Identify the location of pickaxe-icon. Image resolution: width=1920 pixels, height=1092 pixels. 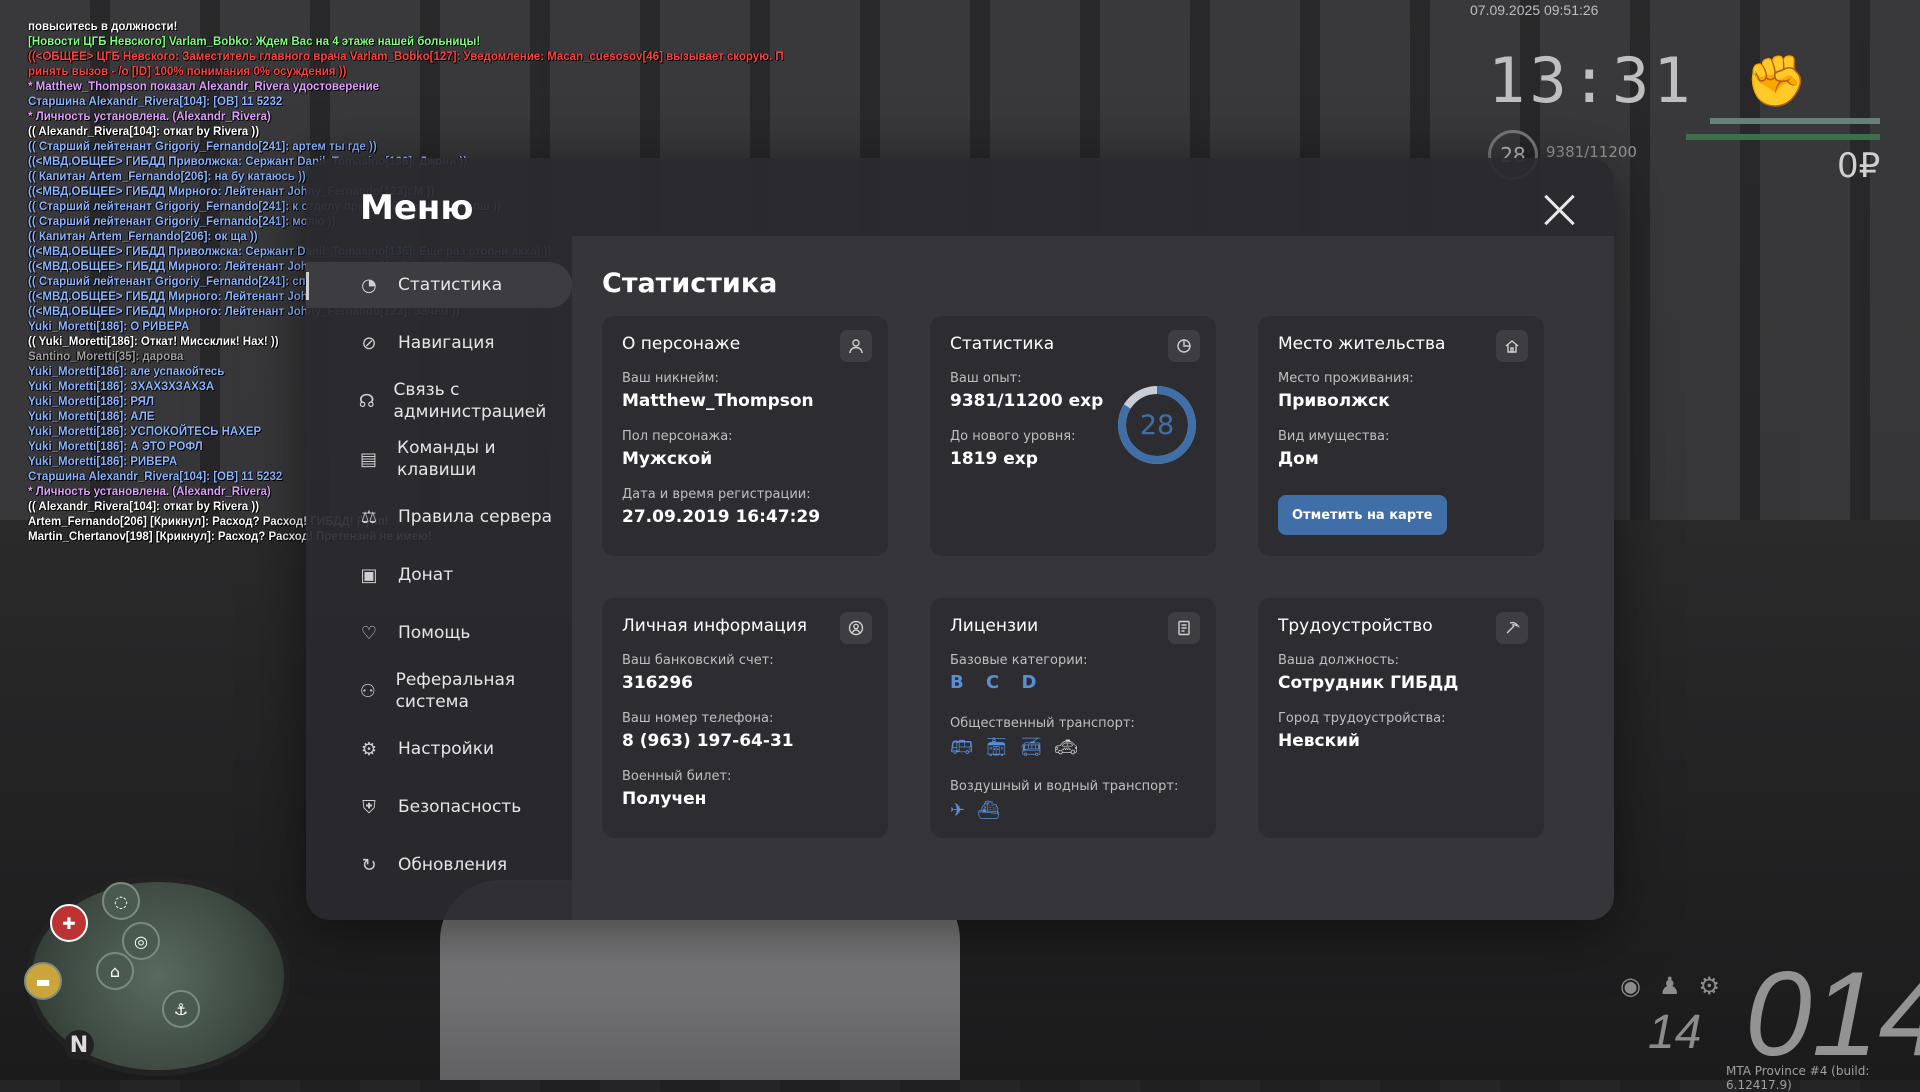
(1512, 628).